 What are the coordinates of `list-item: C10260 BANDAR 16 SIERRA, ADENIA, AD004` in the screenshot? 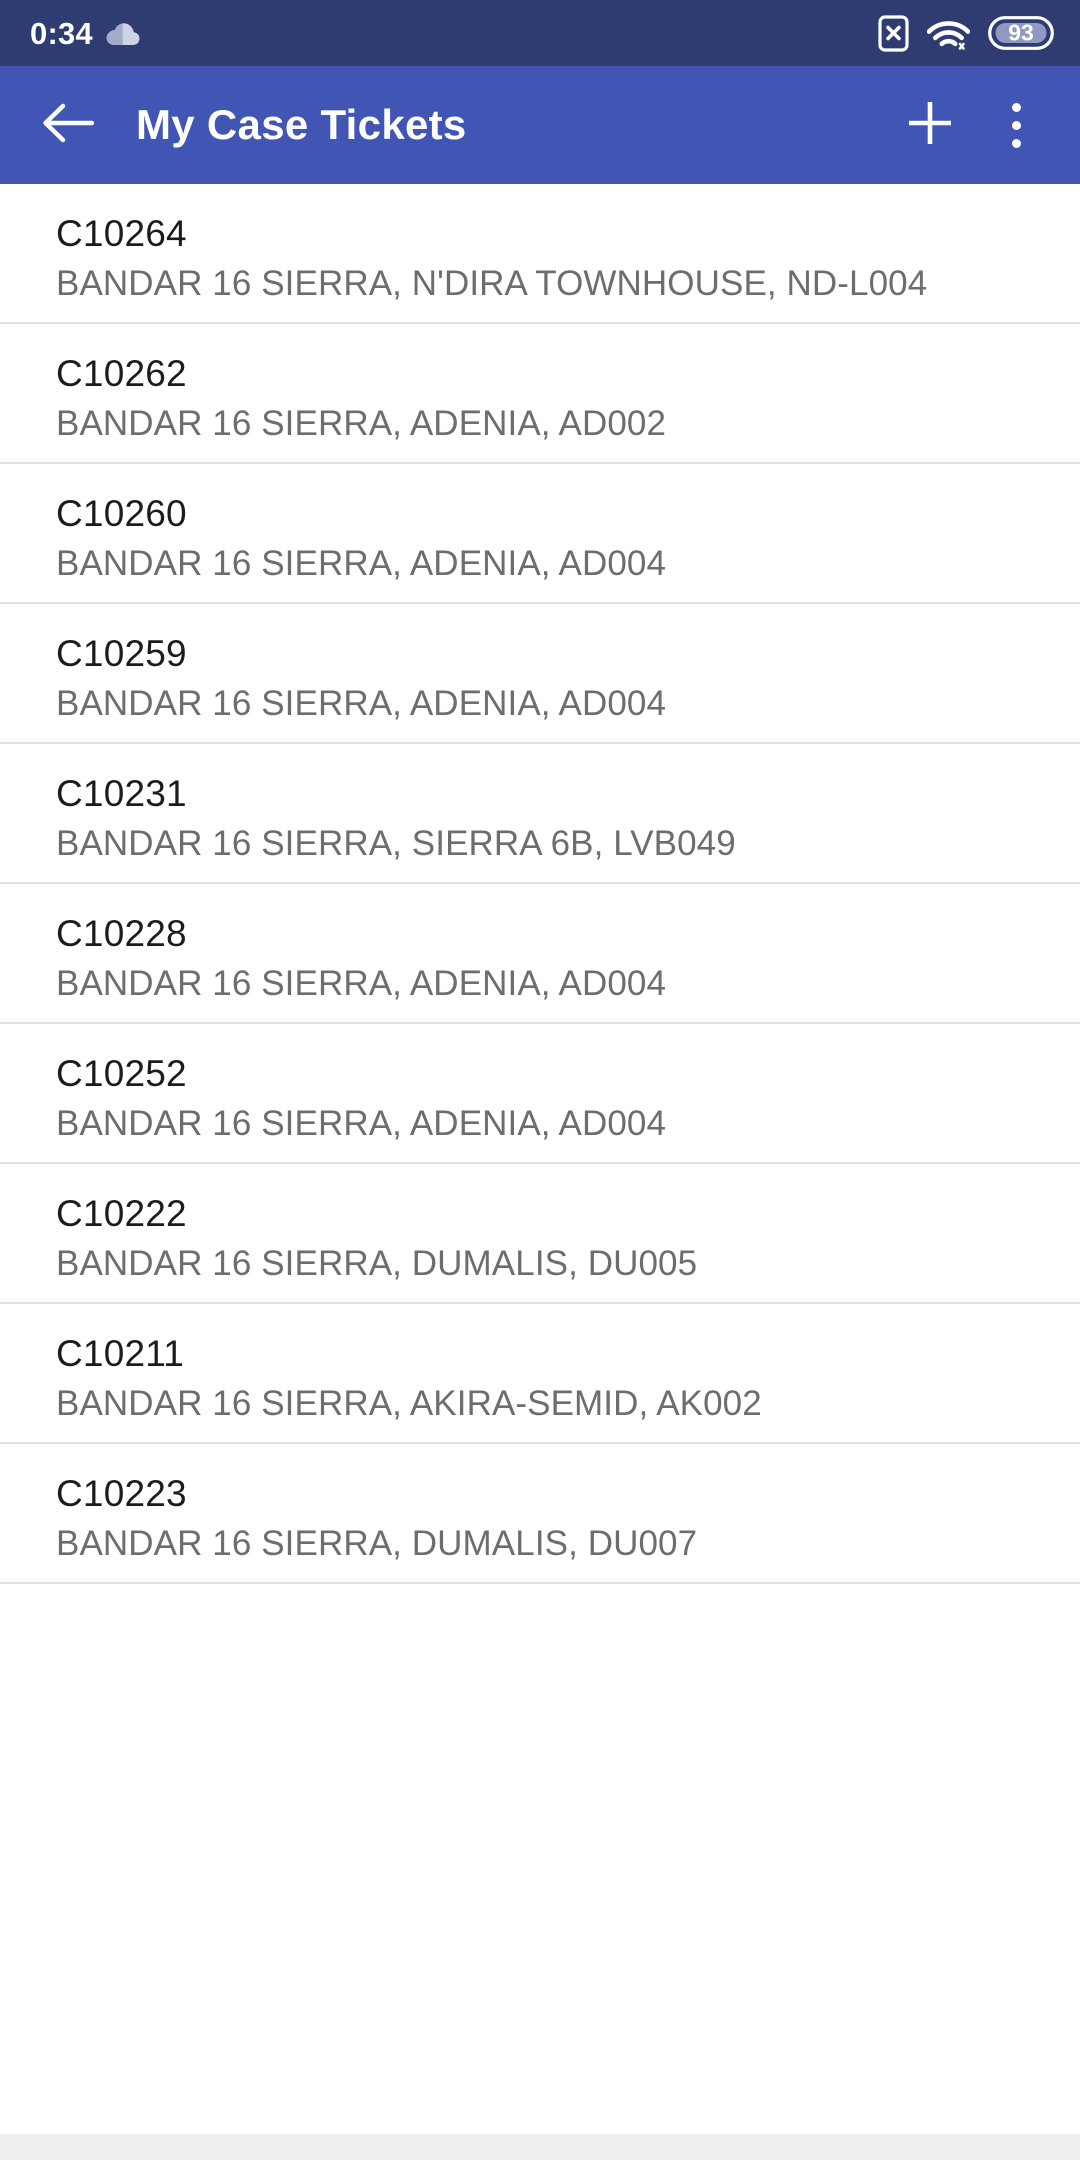 It's located at (540, 534).